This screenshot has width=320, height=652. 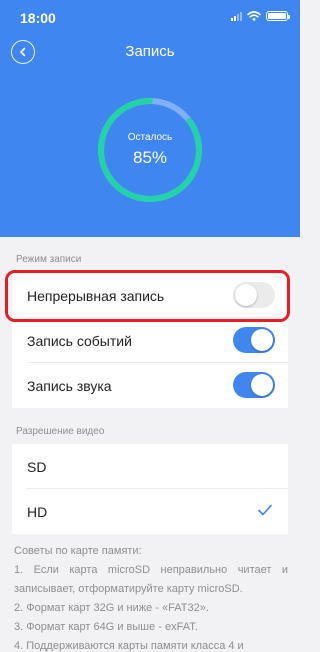 I want to click on audio-recording-label: Запись звука, so click(x=69, y=385).